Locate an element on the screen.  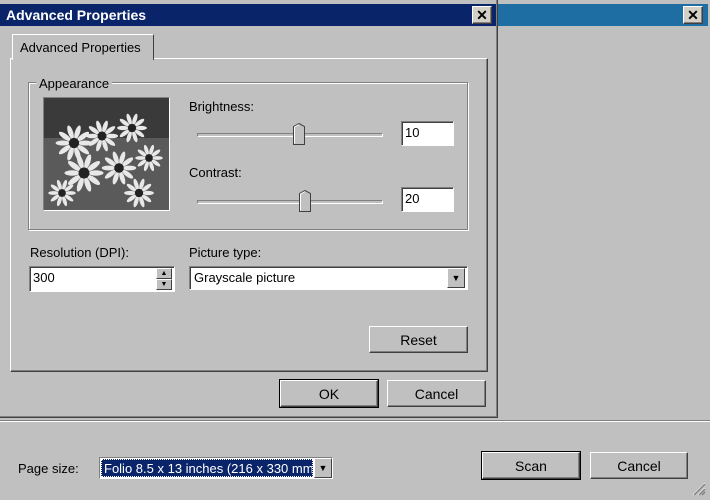
dialog-close-button: ✕ is located at coordinates (482, 15).